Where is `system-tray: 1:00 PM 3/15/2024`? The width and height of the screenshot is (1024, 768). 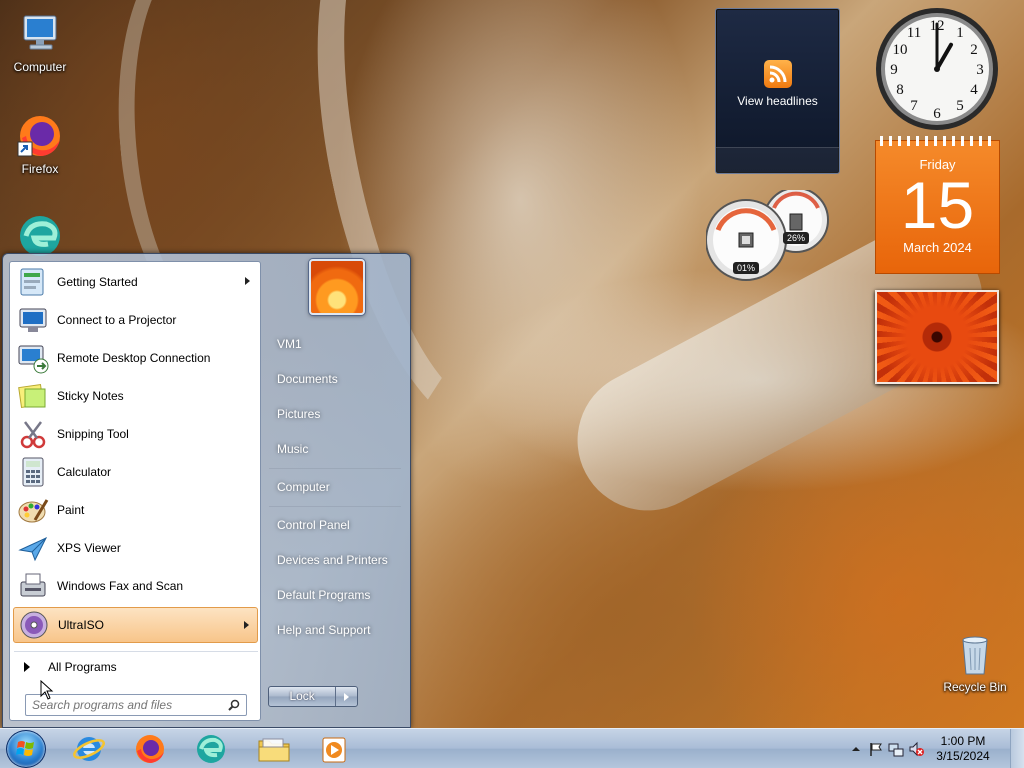 system-tray: 1:00 PM 3/15/2024 is located at coordinates (929, 748).